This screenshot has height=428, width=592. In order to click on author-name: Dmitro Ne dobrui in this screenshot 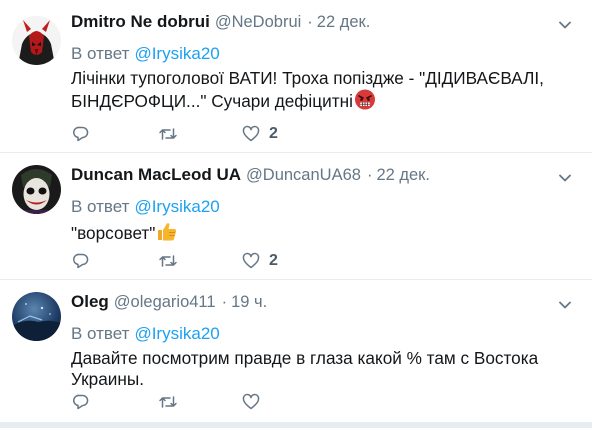, I will do `click(140, 22)`.